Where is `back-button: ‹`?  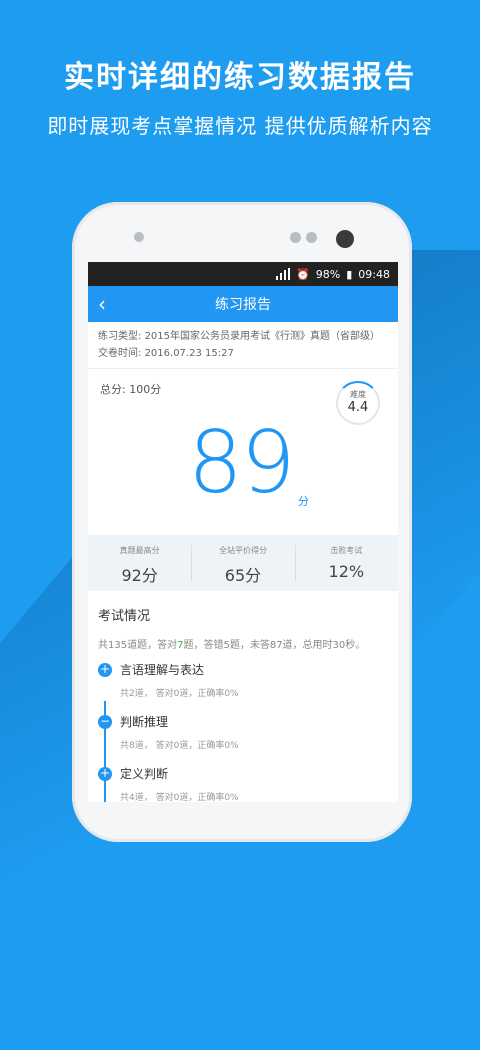 back-button: ‹ is located at coordinates (102, 304).